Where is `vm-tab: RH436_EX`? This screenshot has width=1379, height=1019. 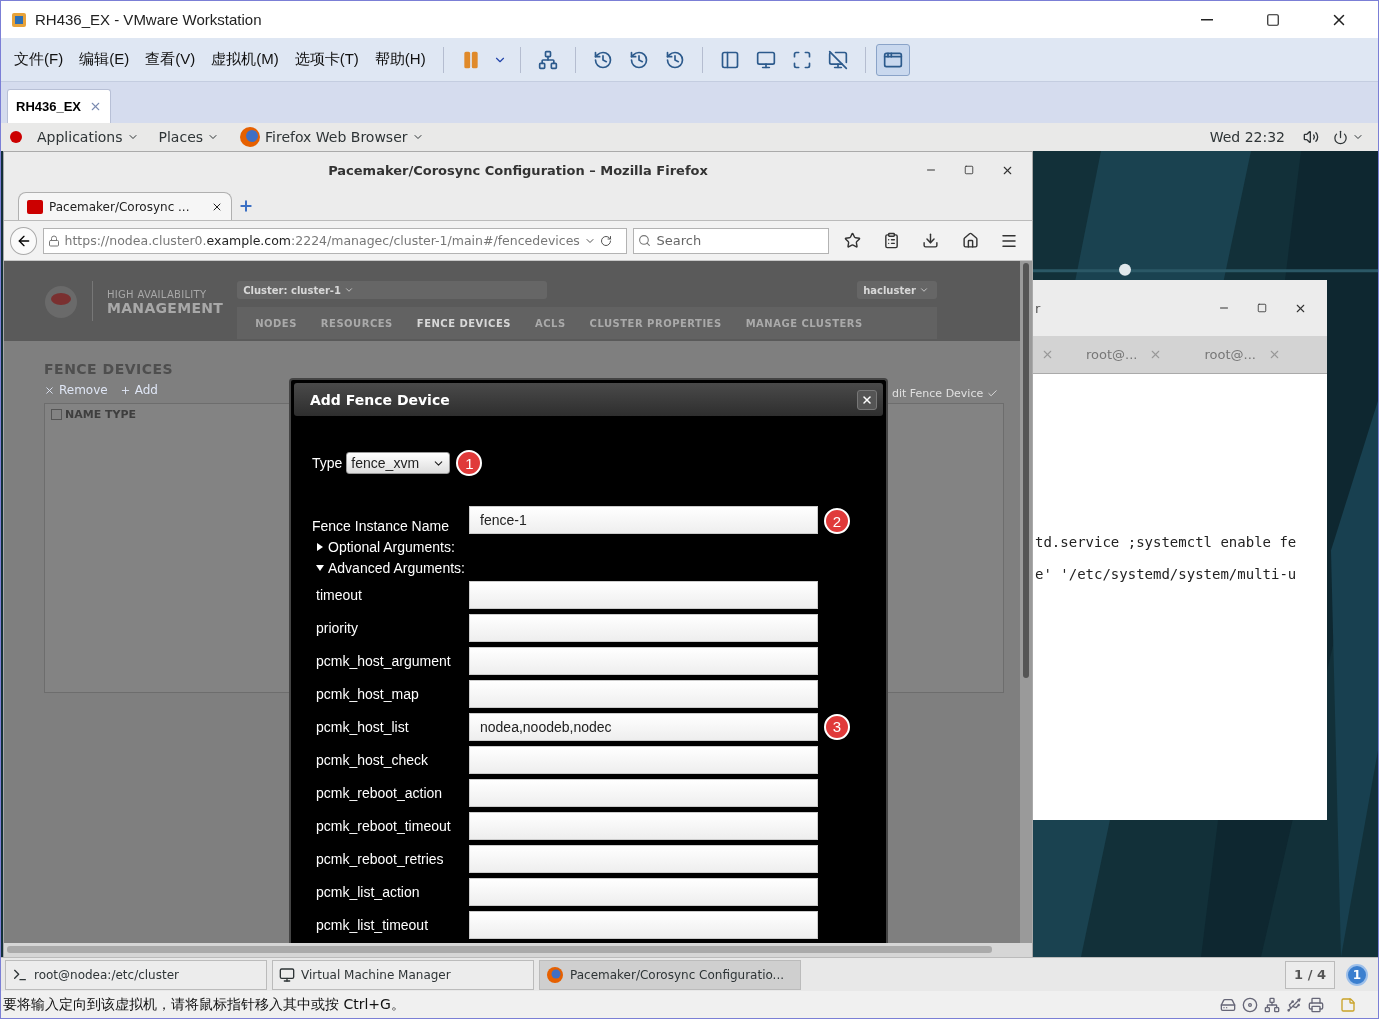 vm-tab: RH436_EX is located at coordinates (59, 106).